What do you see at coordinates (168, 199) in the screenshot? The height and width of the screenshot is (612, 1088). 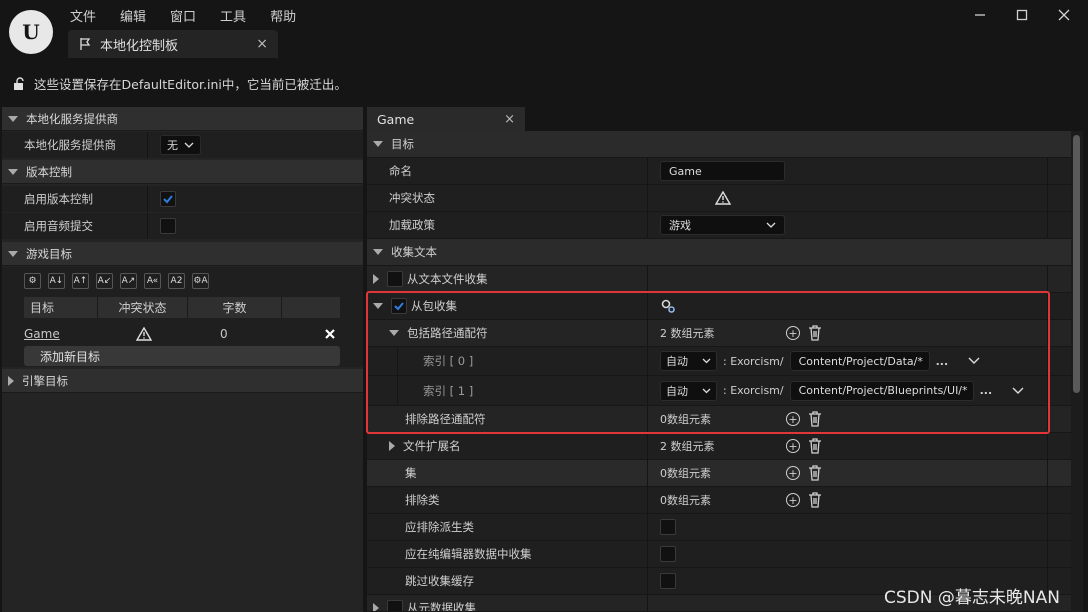 I see `enable-vcs-checkbox` at bounding box center [168, 199].